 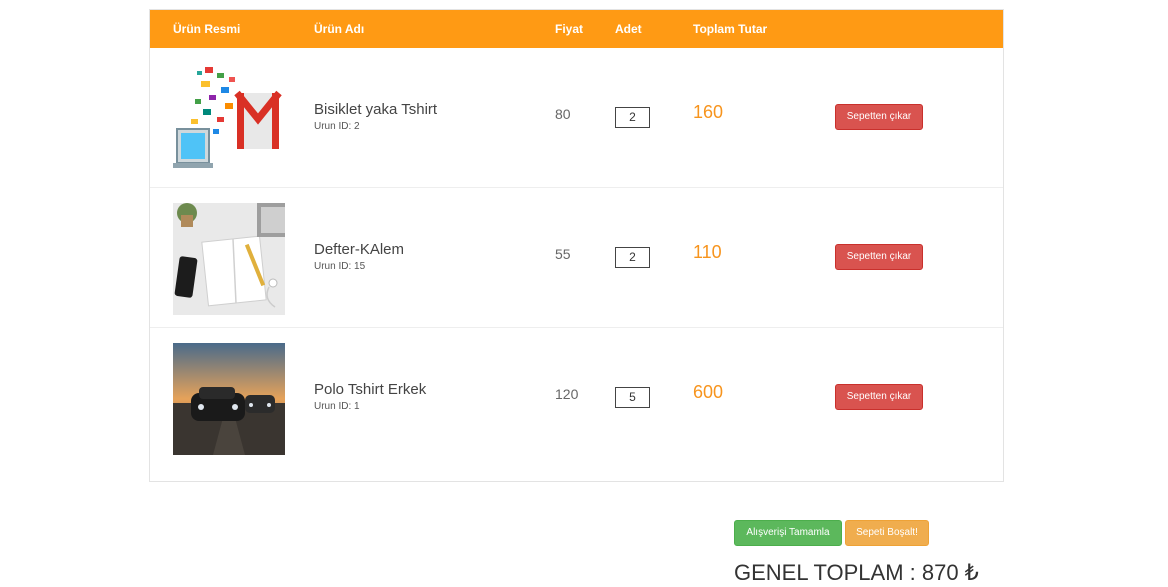 What do you see at coordinates (628, 29) in the screenshot?
I see `header-qty: Adet` at bounding box center [628, 29].